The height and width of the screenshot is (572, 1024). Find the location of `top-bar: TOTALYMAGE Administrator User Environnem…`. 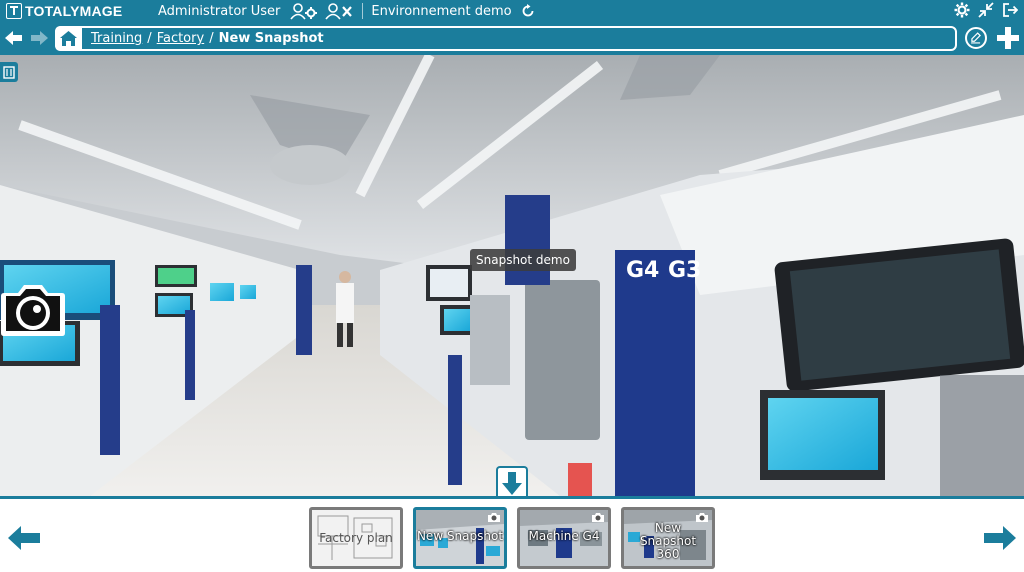

top-bar: TOTALYMAGE Administrator User Environnem… is located at coordinates (512, 11).